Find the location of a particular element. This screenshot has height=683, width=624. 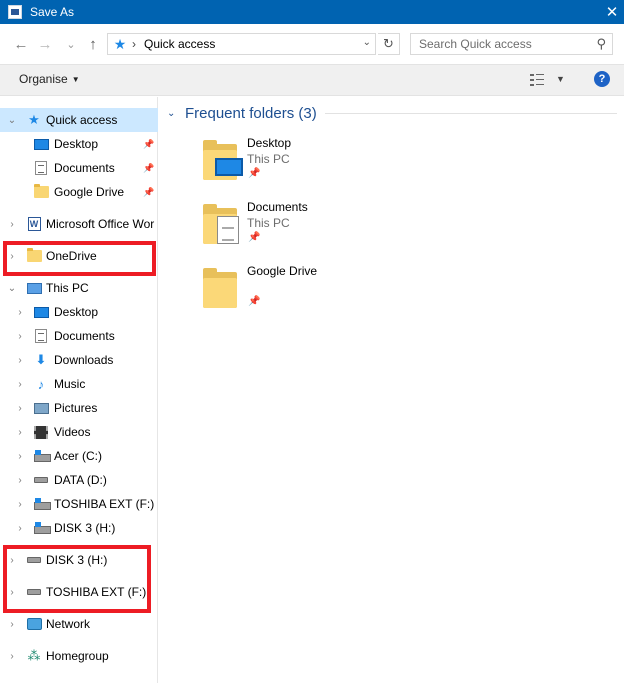

up-button: ↑ is located at coordinates (93, 44).